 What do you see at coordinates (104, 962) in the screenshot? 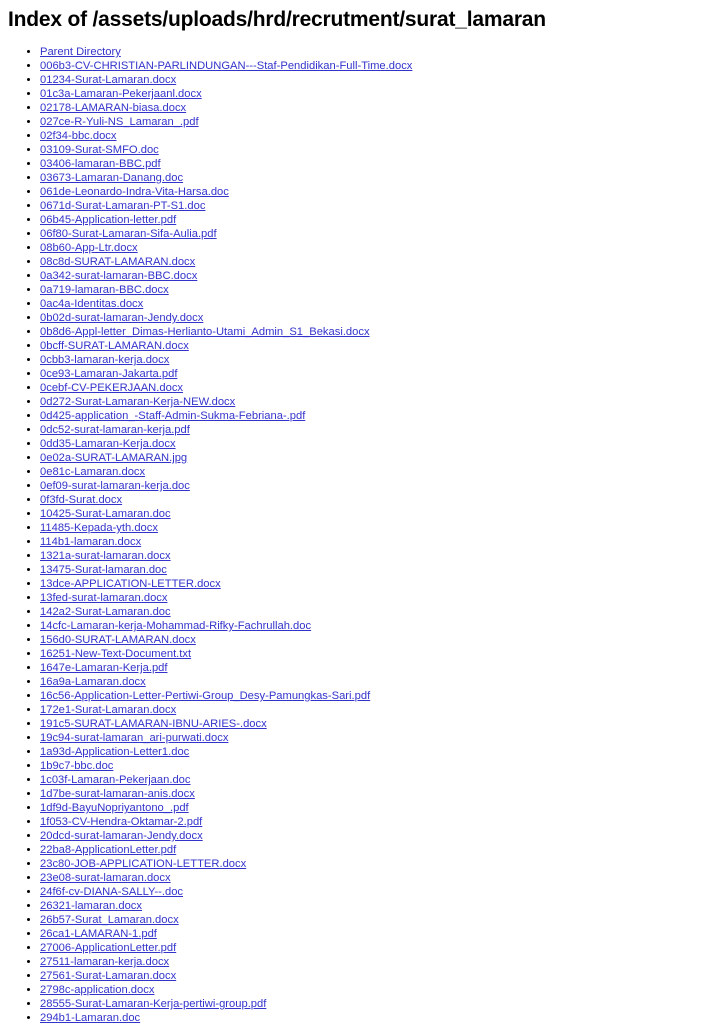
I see `file-link: 27511-lamaran-kerja.docx` at bounding box center [104, 962].